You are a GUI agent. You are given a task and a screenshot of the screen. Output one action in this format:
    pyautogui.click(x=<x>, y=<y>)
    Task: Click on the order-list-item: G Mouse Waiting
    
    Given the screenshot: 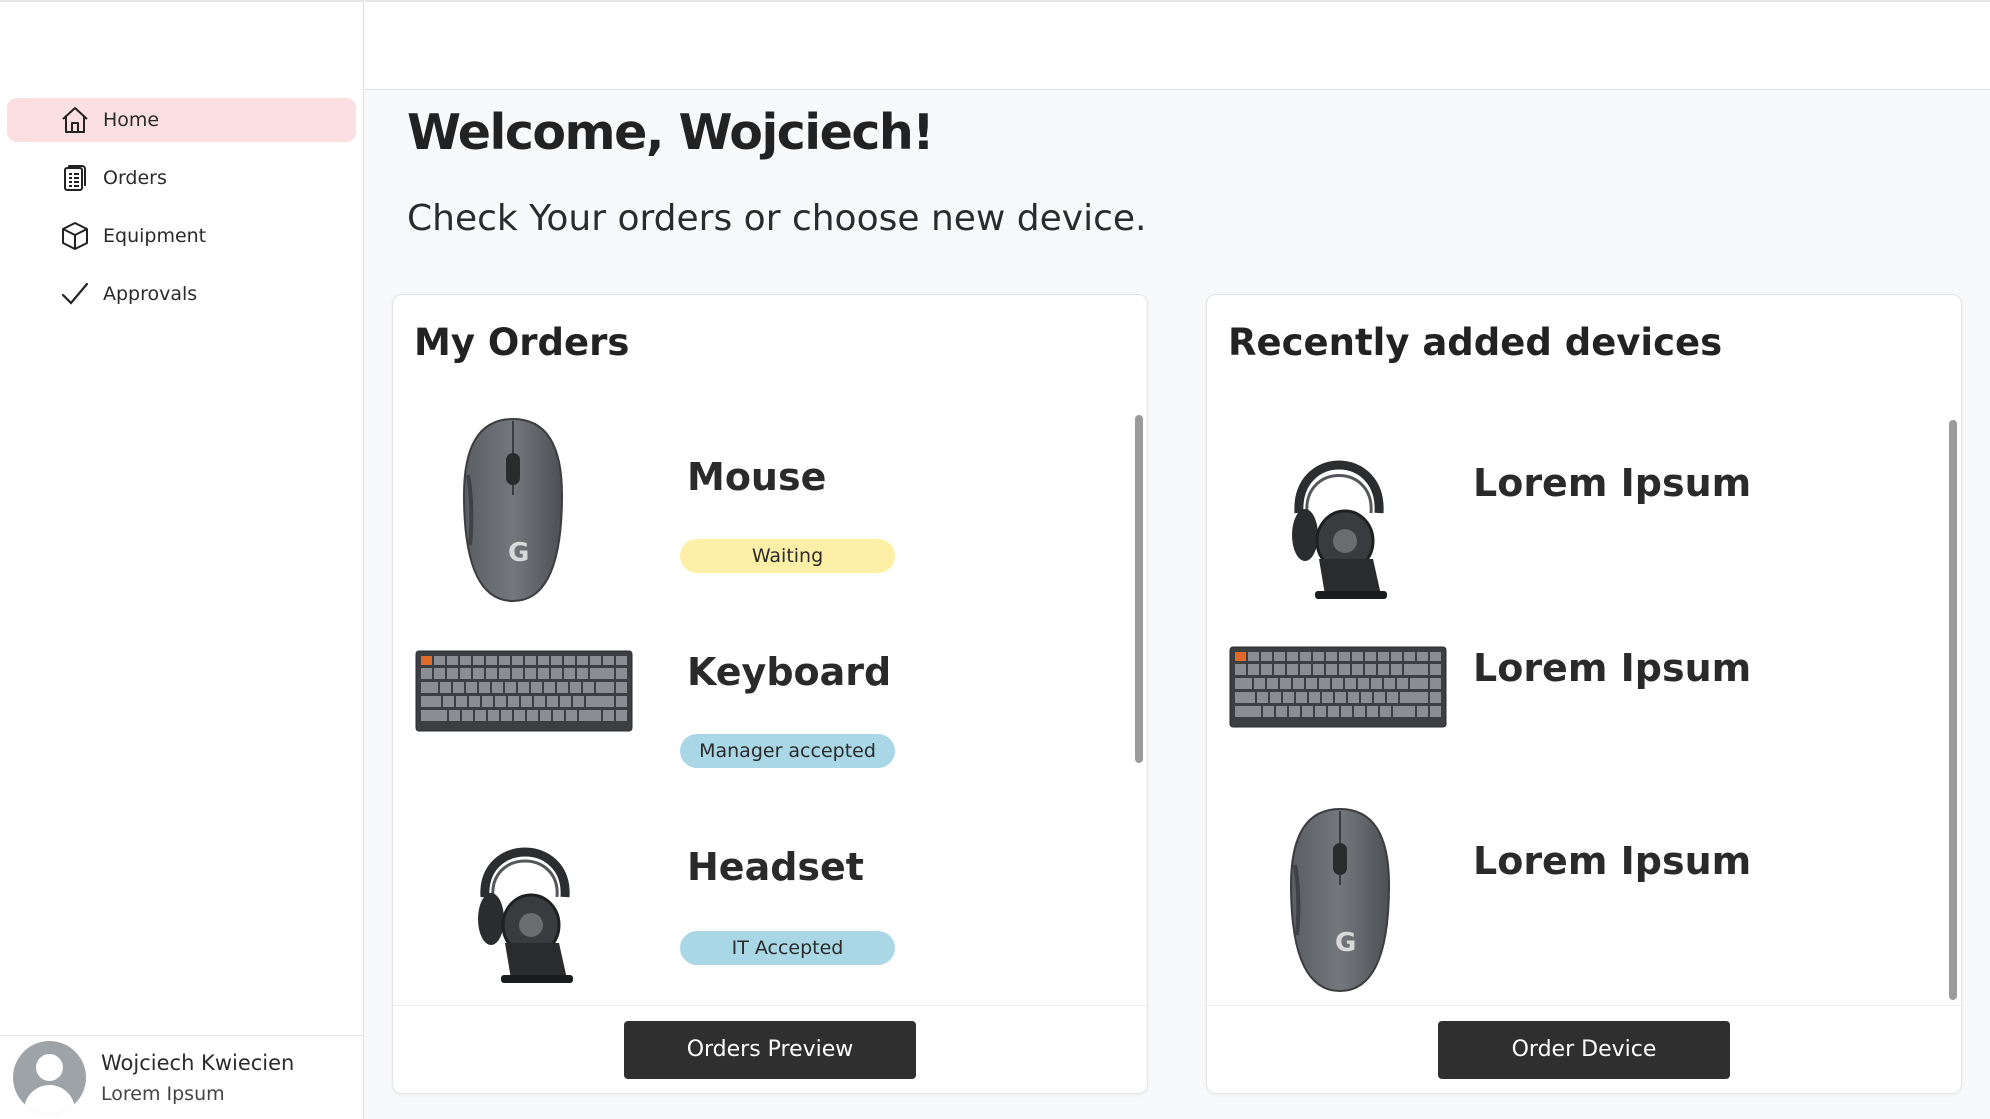 What is the action you would take?
    pyautogui.click(x=770, y=504)
    